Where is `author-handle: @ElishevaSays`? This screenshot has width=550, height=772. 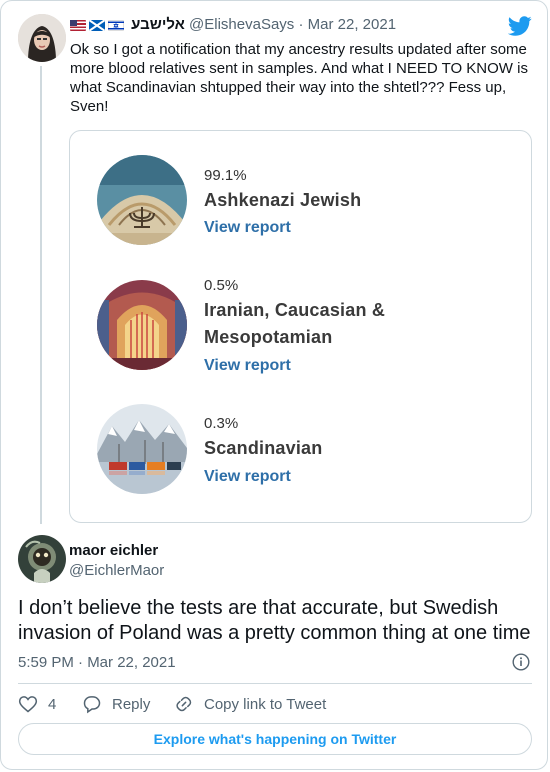 author-handle: @ElishevaSays is located at coordinates (241, 24).